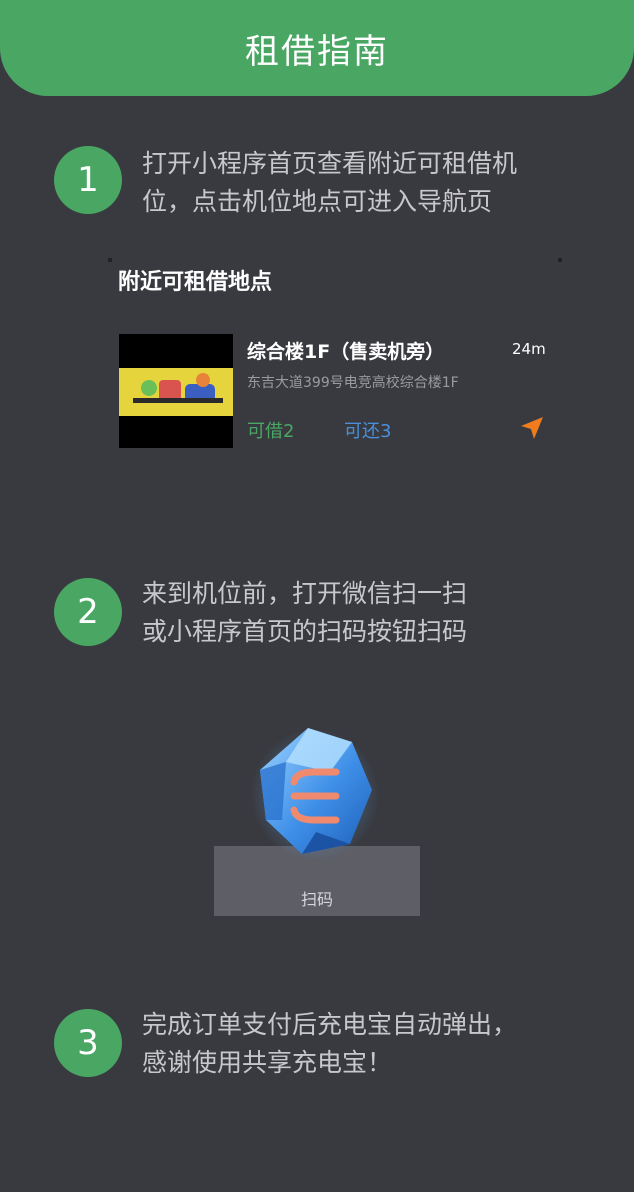 This screenshot has height=1192, width=634. What do you see at coordinates (178, 388) in the screenshot?
I see `thumbnail-art` at bounding box center [178, 388].